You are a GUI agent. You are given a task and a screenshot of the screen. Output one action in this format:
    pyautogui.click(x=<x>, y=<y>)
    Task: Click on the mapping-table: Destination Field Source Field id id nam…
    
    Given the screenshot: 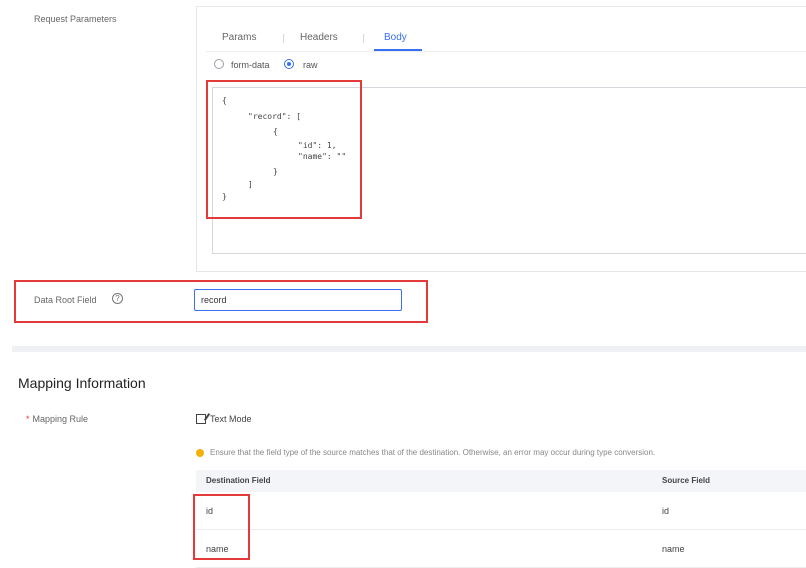 What is the action you would take?
    pyautogui.click(x=501, y=519)
    